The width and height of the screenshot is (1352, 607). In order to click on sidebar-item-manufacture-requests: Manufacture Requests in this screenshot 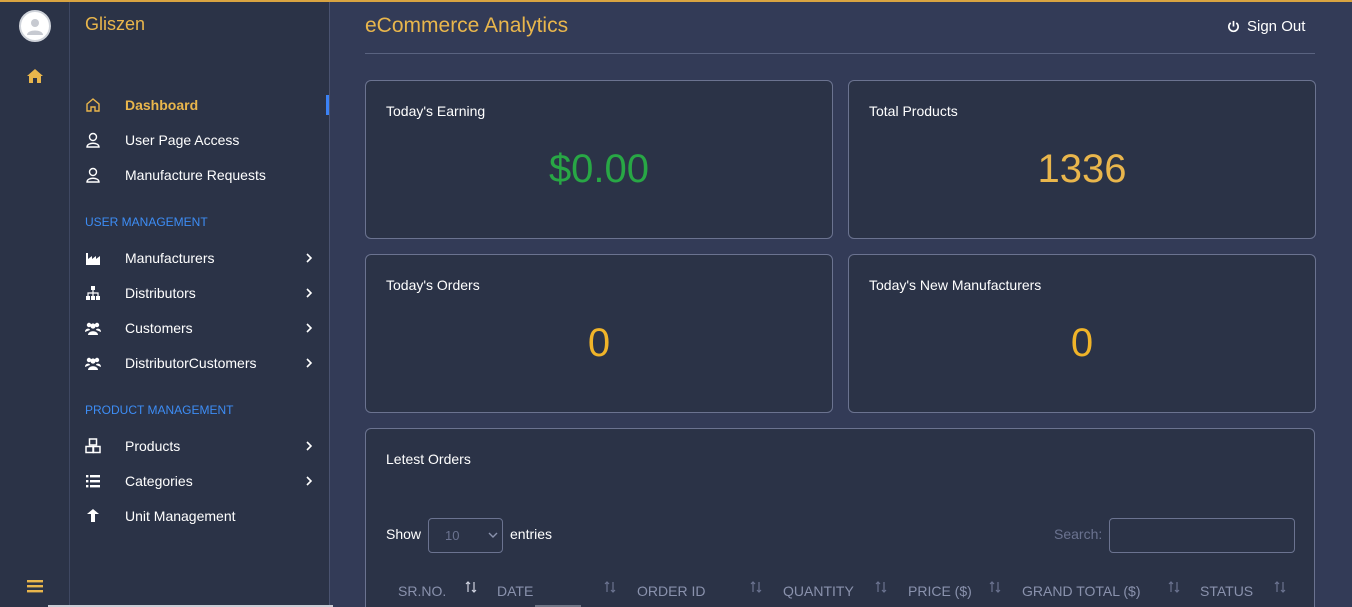, I will do `click(199, 175)`.